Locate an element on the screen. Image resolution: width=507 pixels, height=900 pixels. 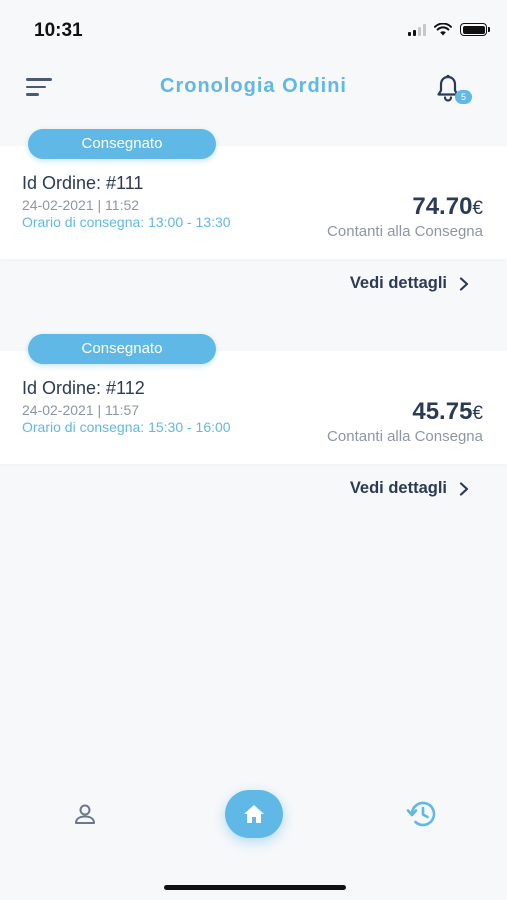
app-header: Cronologia Ordini 5 is located at coordinates (253, 90).